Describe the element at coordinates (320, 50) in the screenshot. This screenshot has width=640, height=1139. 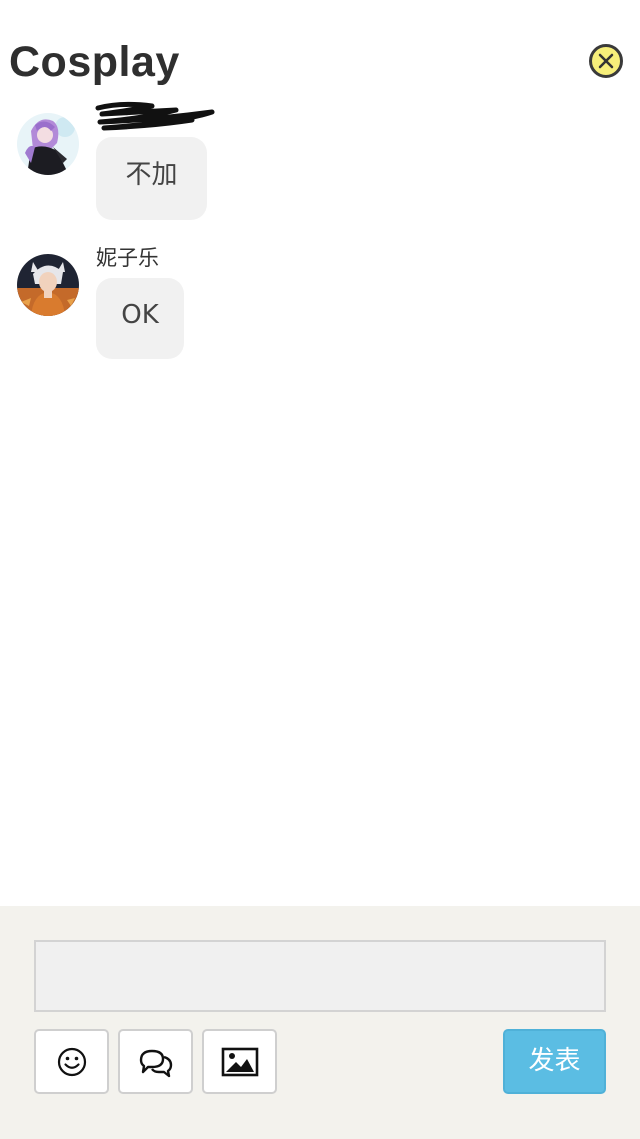
I see `header: Cosplay` at that location.